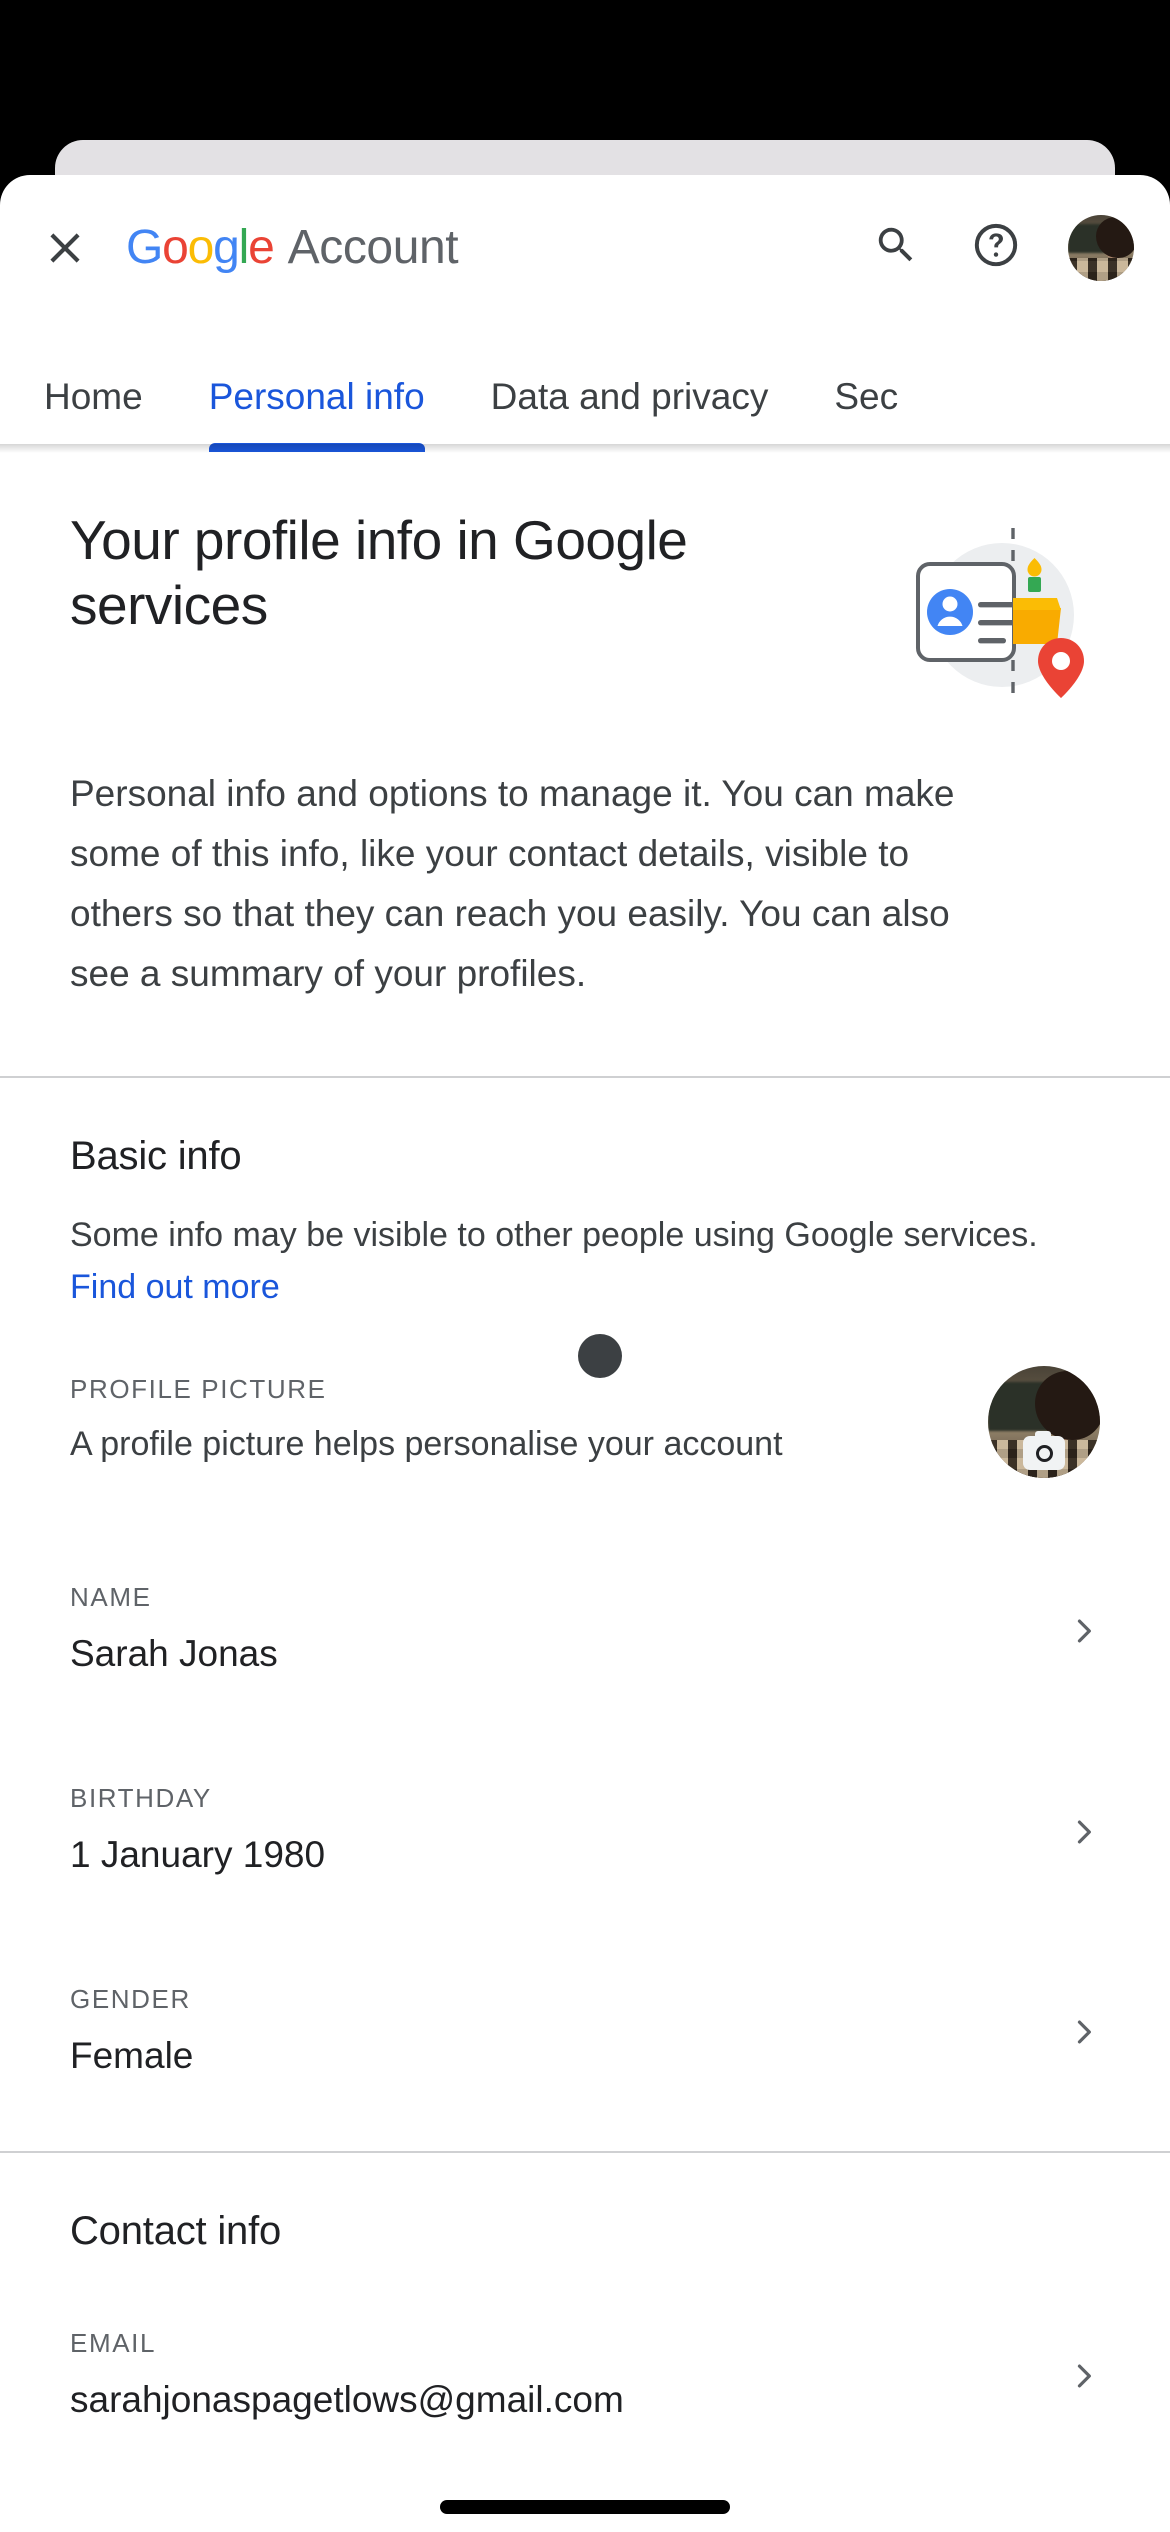 The width and height of the screenshot is (1170, 2532). I want to click on tab-bar-shadow, so click(585, 448).